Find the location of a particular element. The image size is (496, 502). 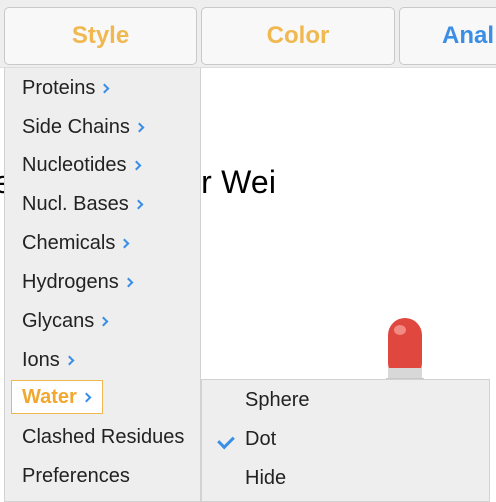

analysis-menu-button: Anal is located at coordinates (447, 36).